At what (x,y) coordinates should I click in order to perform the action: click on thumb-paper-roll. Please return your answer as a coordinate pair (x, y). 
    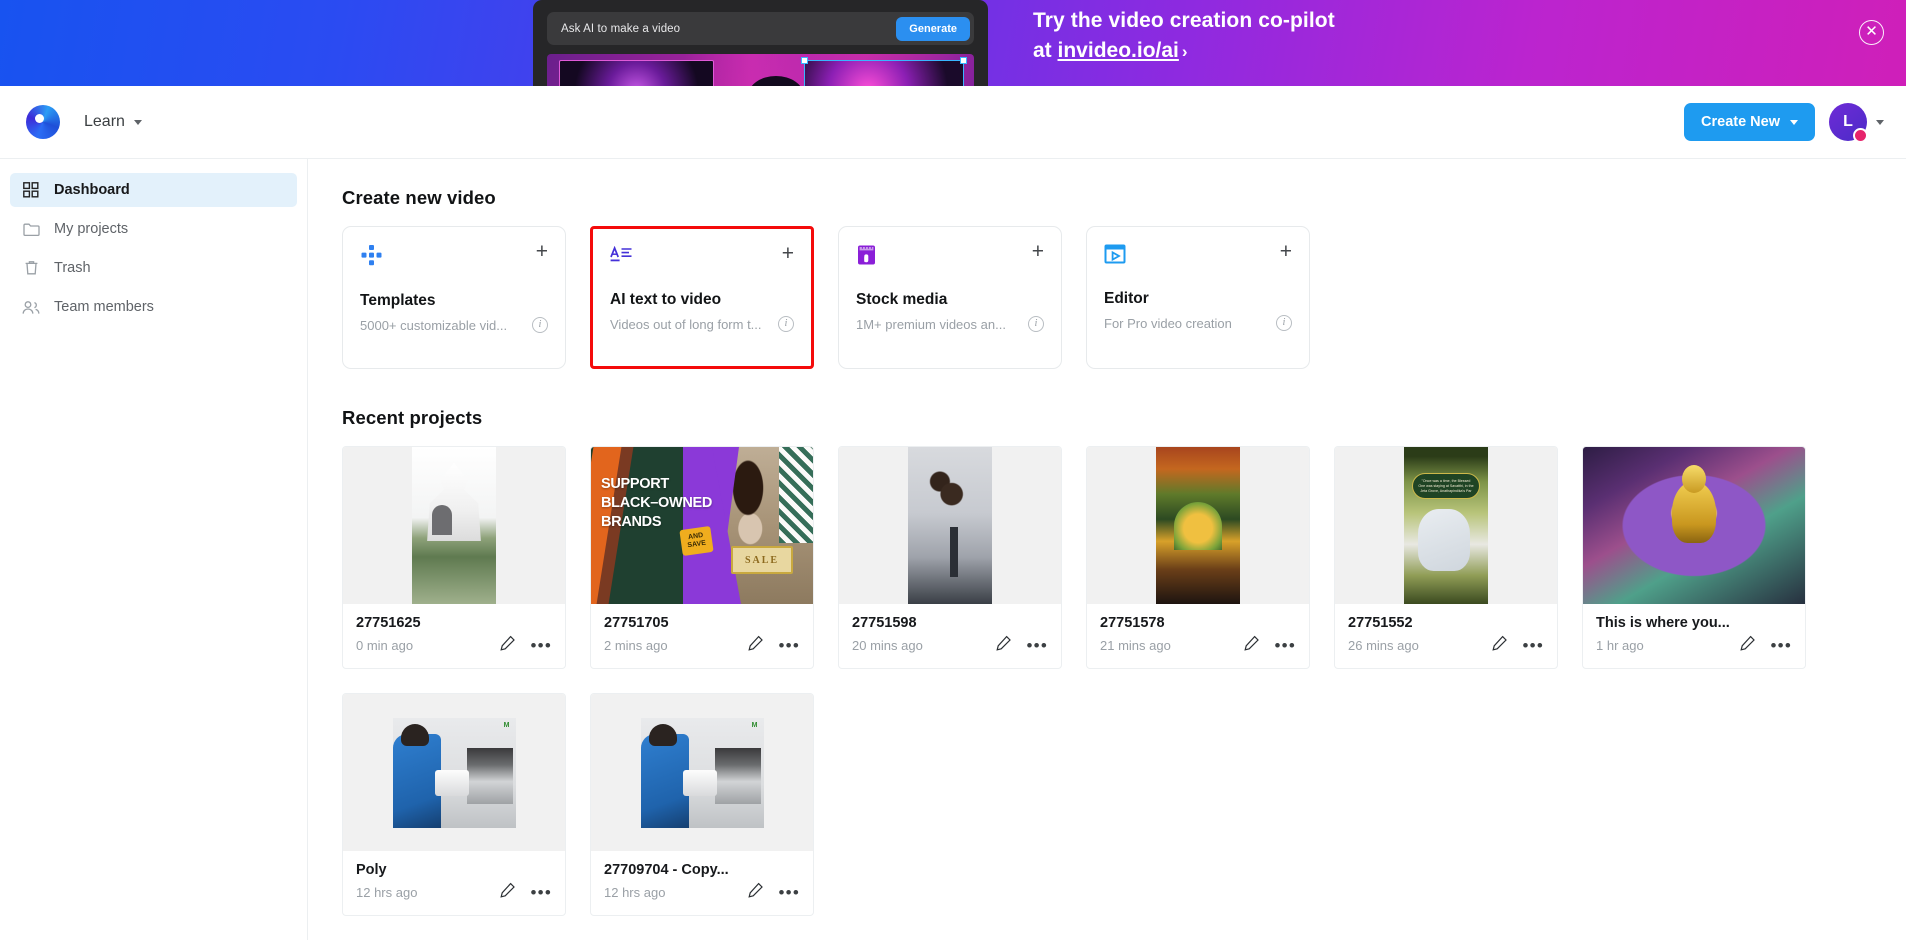
    Looking at the image, I should click on (699, 782).